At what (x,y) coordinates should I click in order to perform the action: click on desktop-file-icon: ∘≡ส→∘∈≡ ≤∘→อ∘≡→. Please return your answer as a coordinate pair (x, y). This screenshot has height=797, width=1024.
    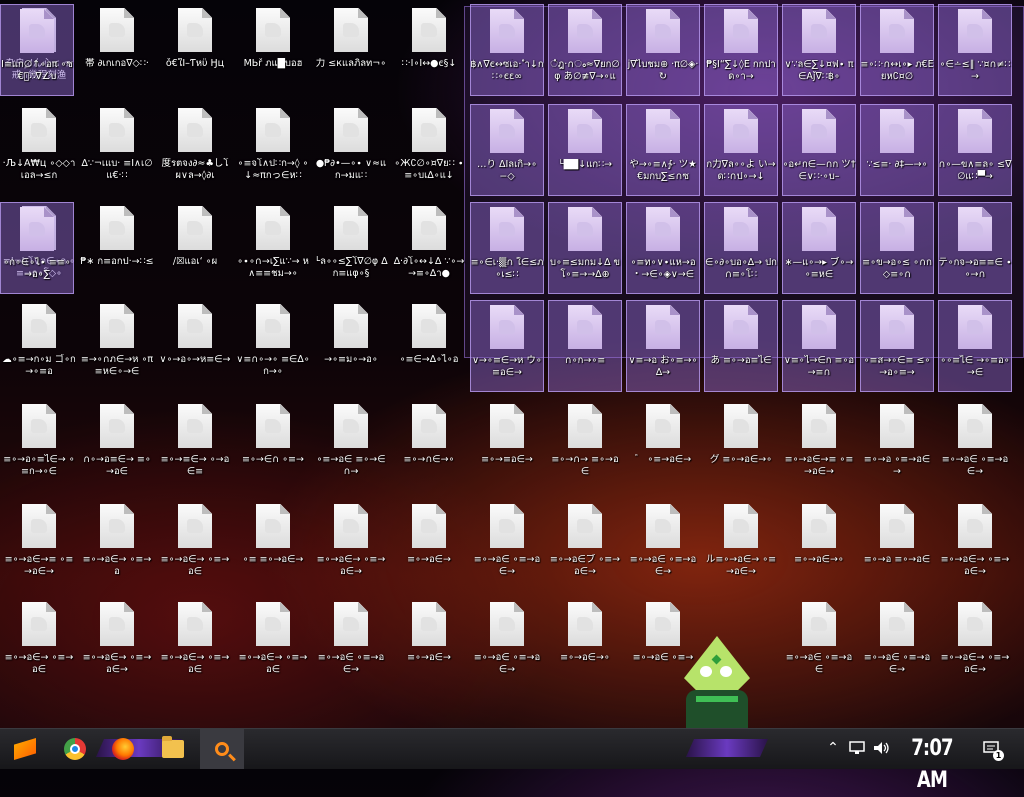
    Looking at the image, I should click on (897, 346).